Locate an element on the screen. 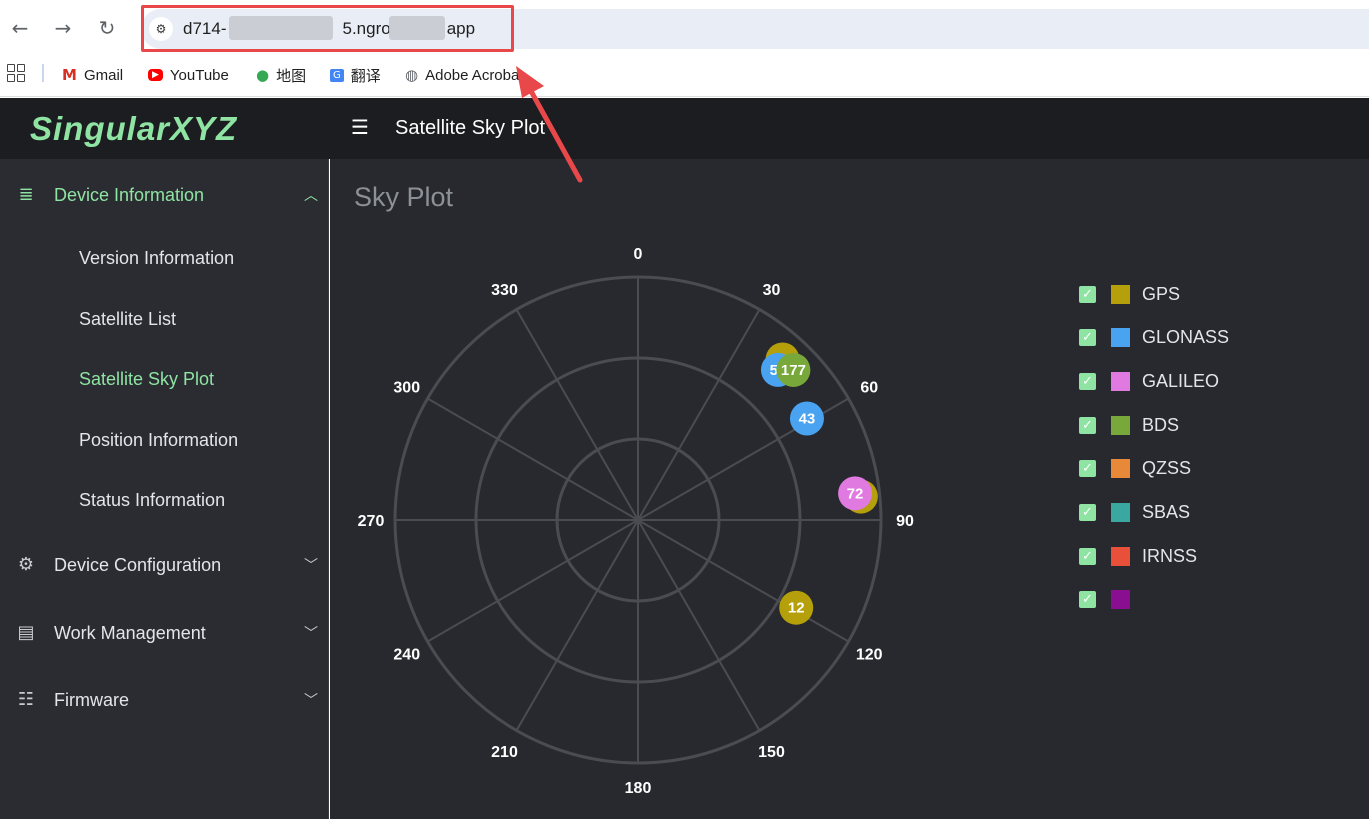 This screenshot has width=1369, height=819. legend-label: BDS is located at coordinates (1161, 424).